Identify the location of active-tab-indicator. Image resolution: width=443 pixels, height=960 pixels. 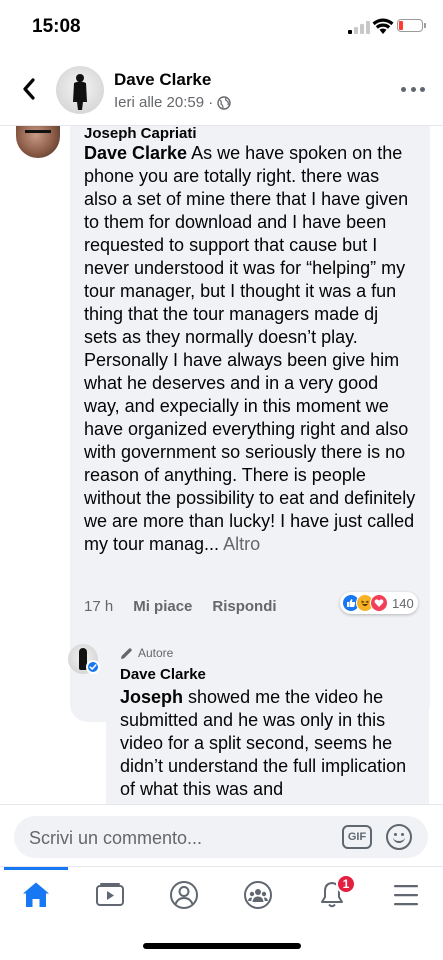
(36, 868).